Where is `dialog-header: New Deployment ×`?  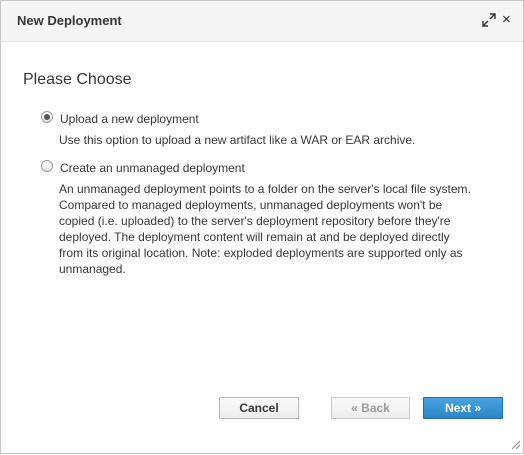 dialog-header: New Deployment × is located at coordinates (262, 21).